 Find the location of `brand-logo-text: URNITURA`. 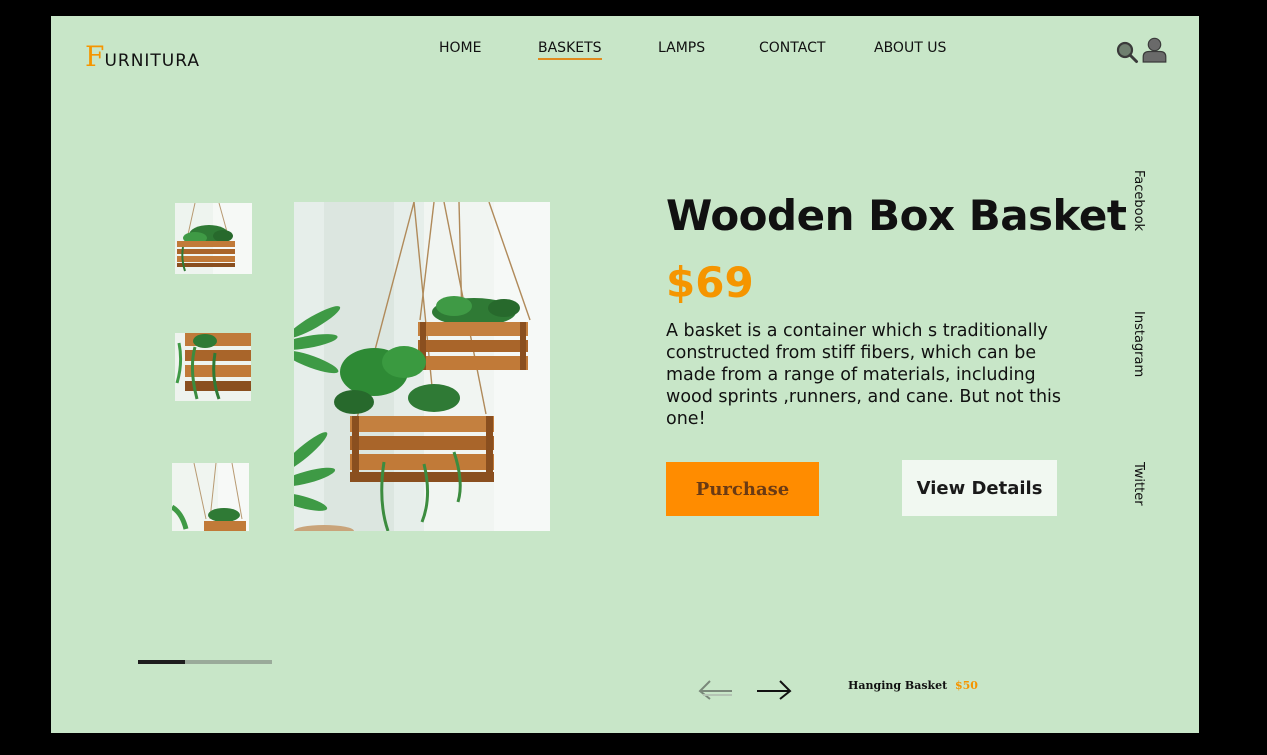

brand-logo-text: URNITURA is located at coordinates (152, 61).